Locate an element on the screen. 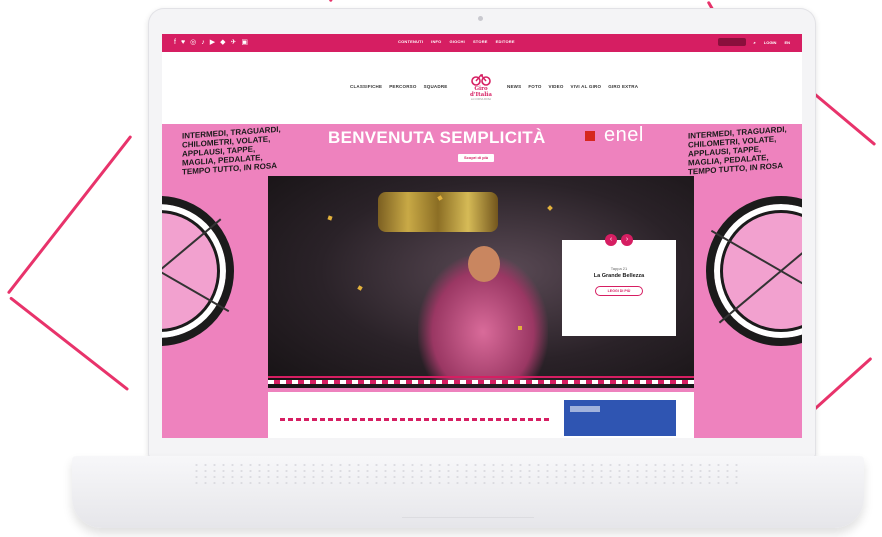 Image resolution: width=882 pixels, height=537 pixels. logo-subtitle: LA CORSA ROSA is located at coordinates (481, 99).